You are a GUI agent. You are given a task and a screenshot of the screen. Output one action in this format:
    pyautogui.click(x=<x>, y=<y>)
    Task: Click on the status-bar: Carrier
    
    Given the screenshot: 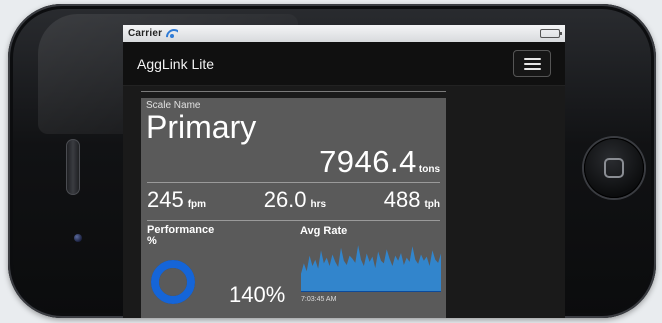 What is the action you would take?
    pyautogui.click(x=344, y=33)
    